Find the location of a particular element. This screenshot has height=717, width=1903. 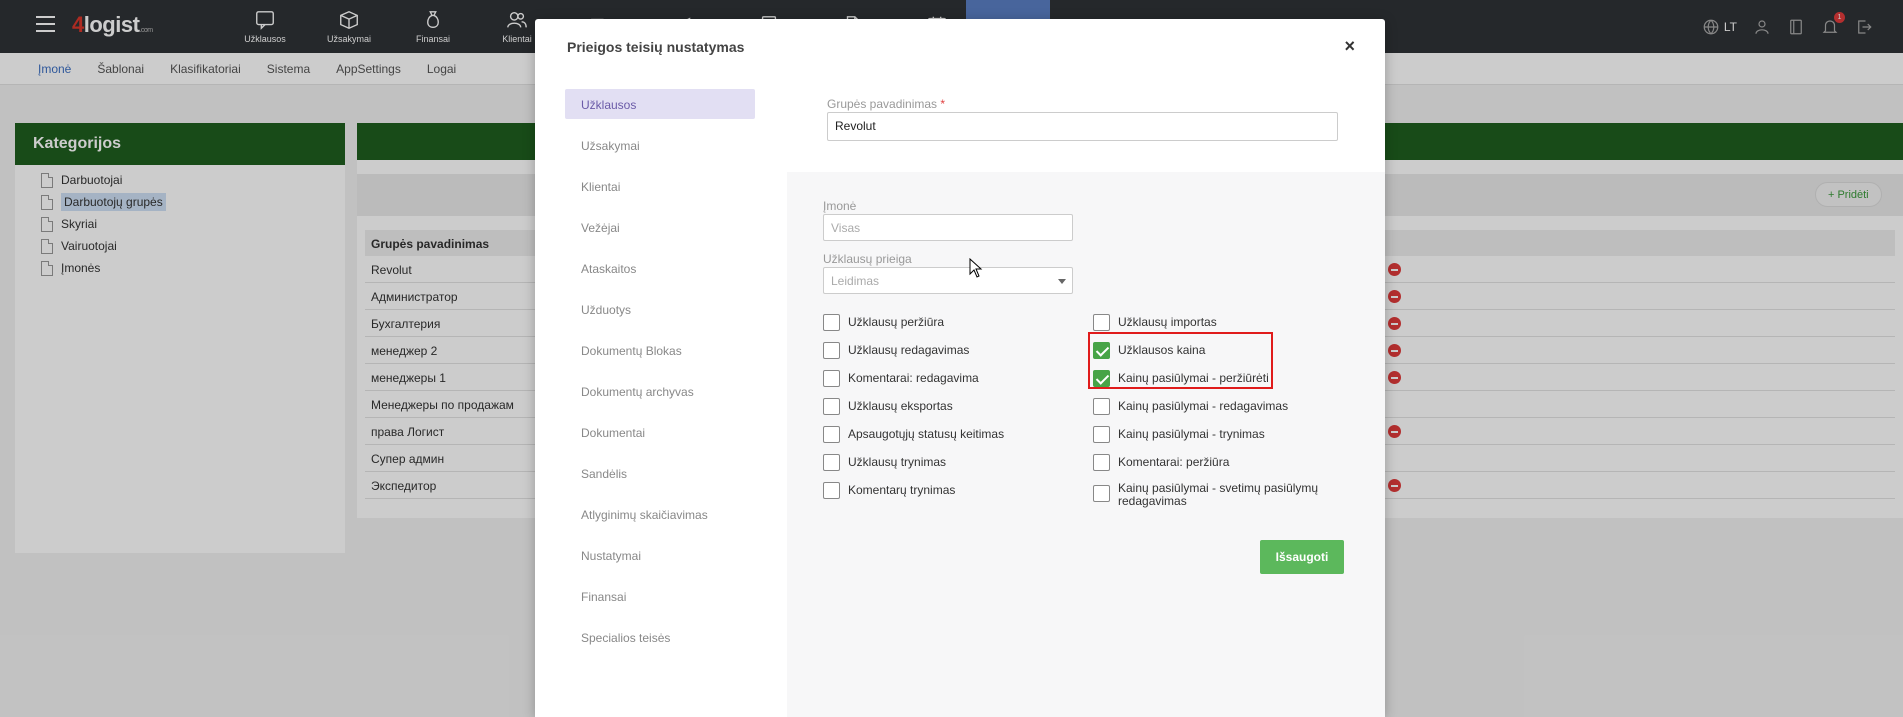

side-item-specialios-teises: Specialios teisės is located at coordinates (660, 637).